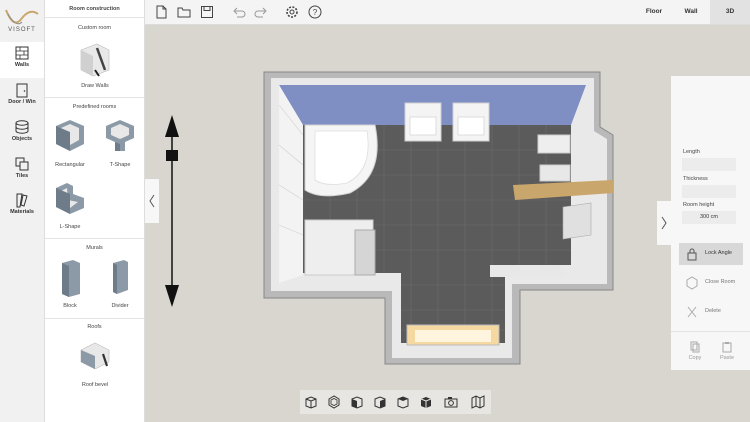 The image size is (750, 422). I want to click on rail-item-walls: Walls, so click(22, 60).